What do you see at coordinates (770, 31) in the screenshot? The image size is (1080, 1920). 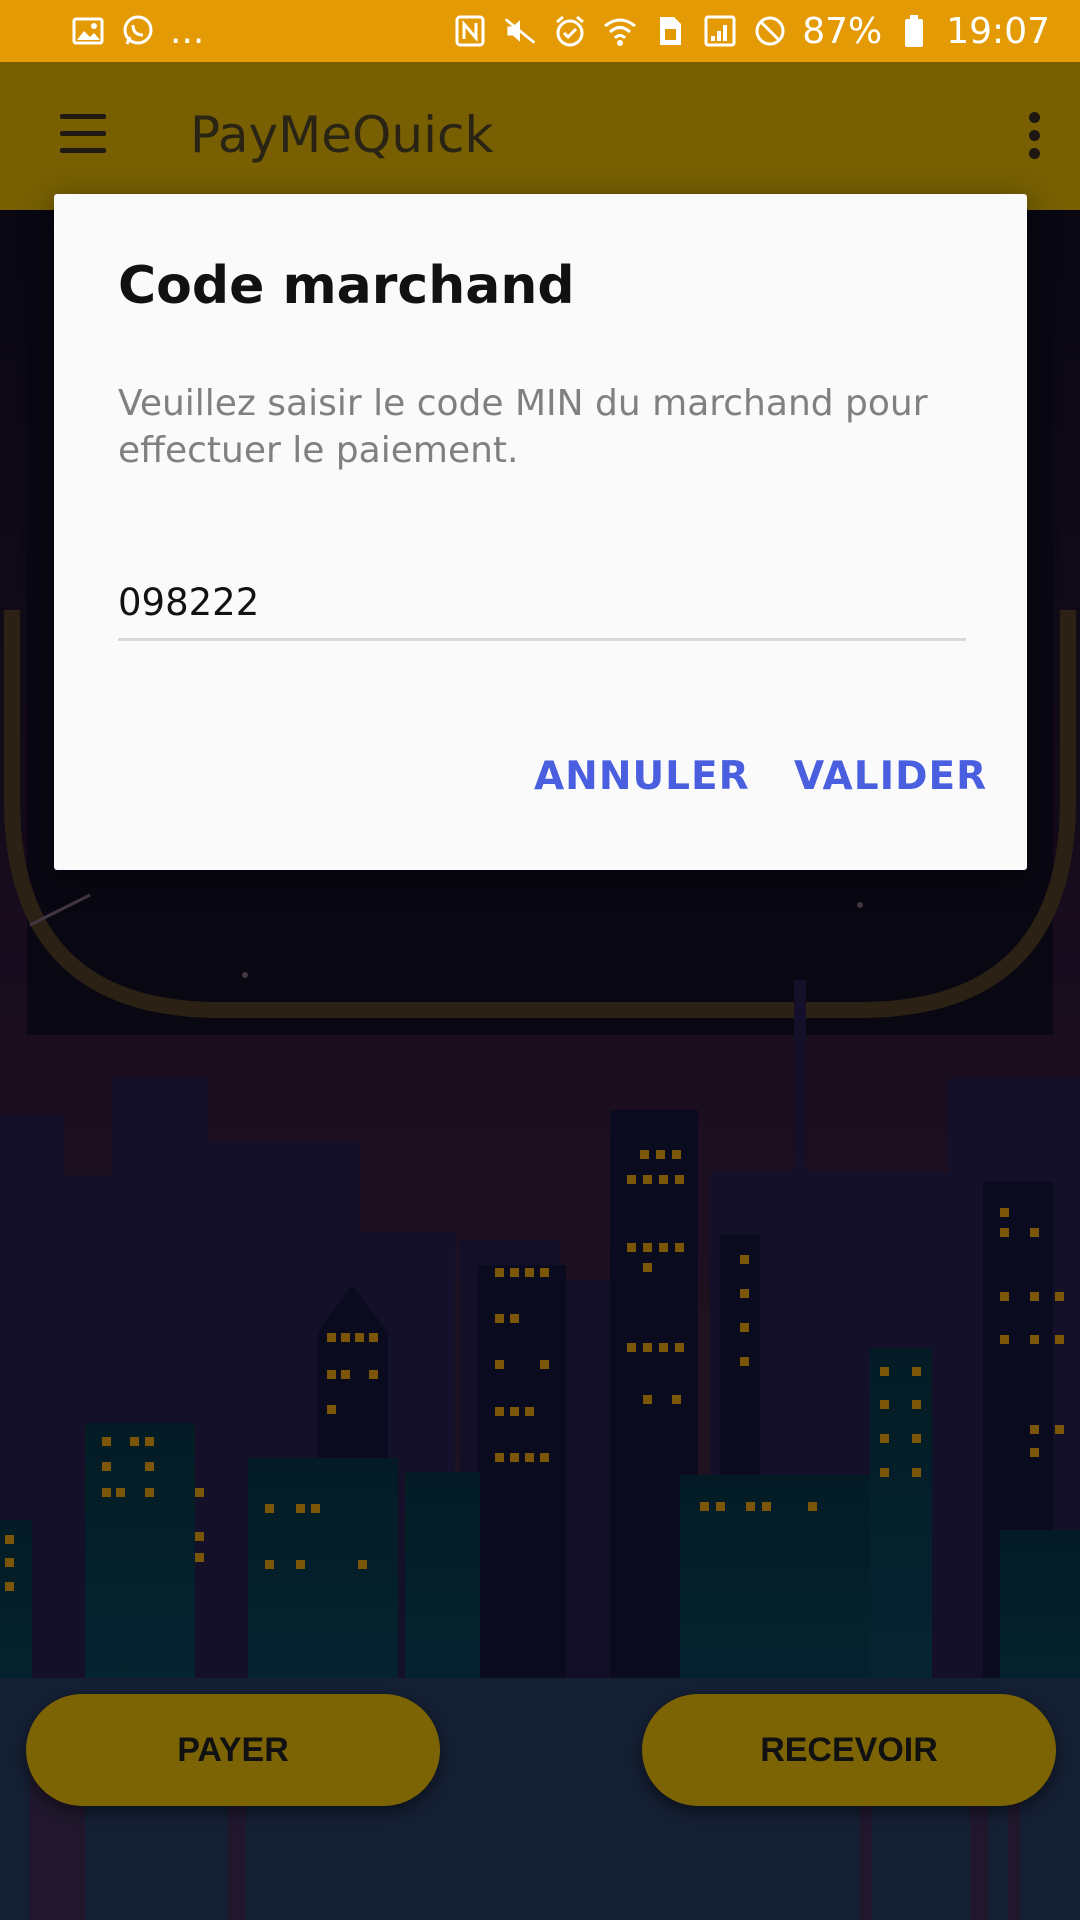 I see `do-not-disturb-icon` at bounding box center [770, 31].